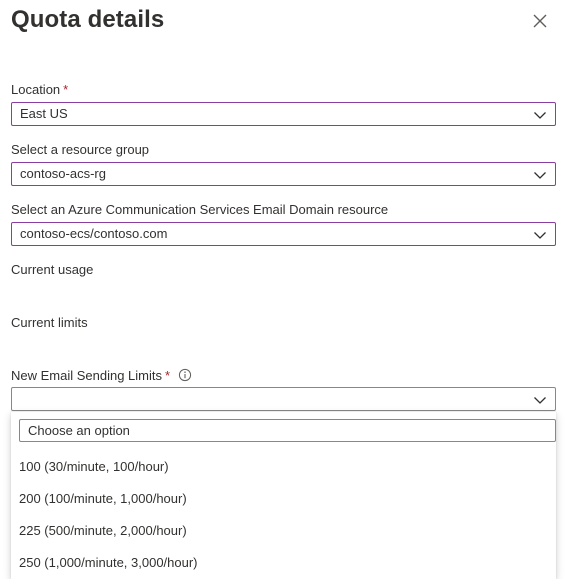 This screenshot has width=567, height=579. What do you see at coordinates (87, 375) in the screenshot?
I see `new-limits-label-text: New Email Sending Limits` at bounding box center [87, 375].